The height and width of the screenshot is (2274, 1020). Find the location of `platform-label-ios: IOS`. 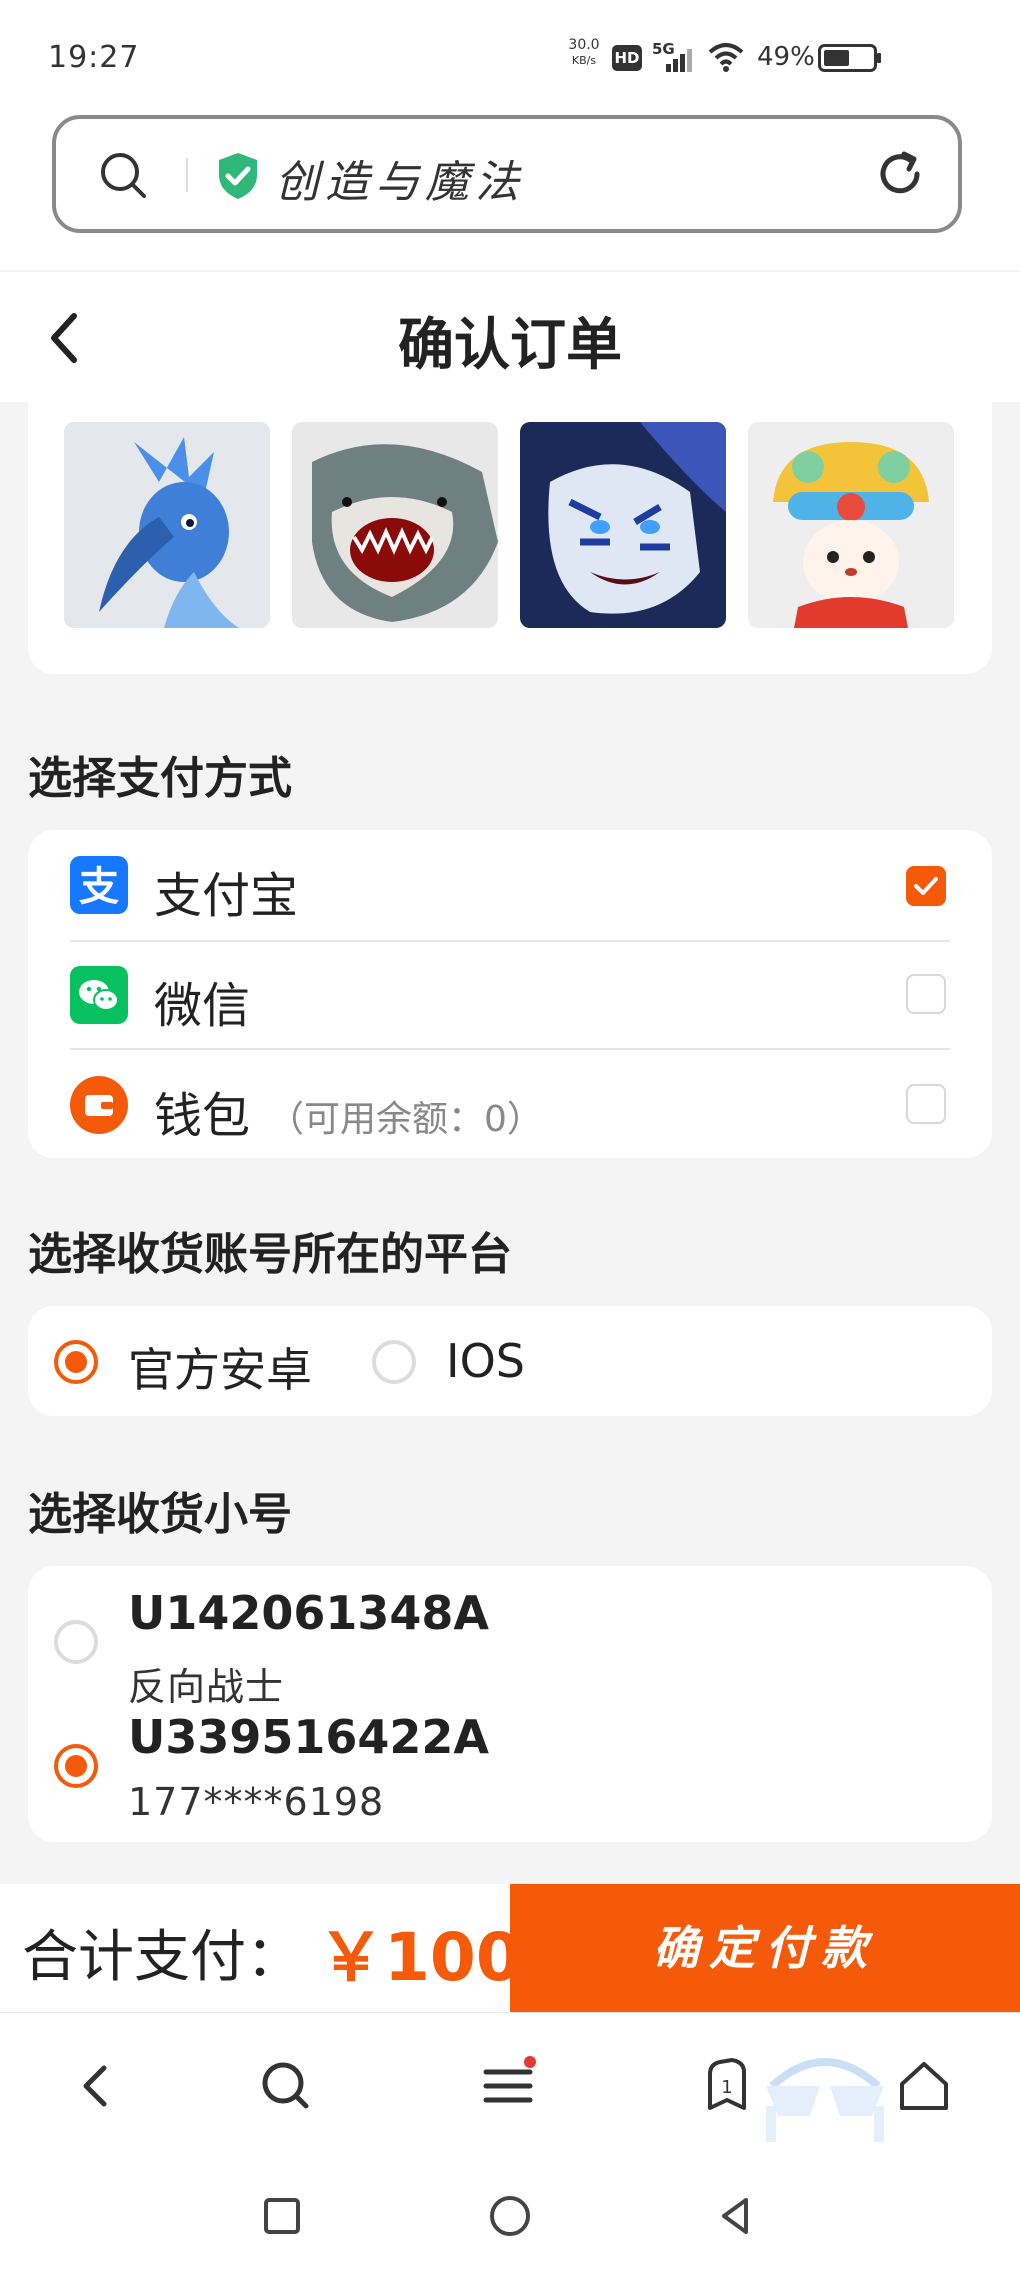

platform-label-ios: IOS is located at coordinates (485, 1361).